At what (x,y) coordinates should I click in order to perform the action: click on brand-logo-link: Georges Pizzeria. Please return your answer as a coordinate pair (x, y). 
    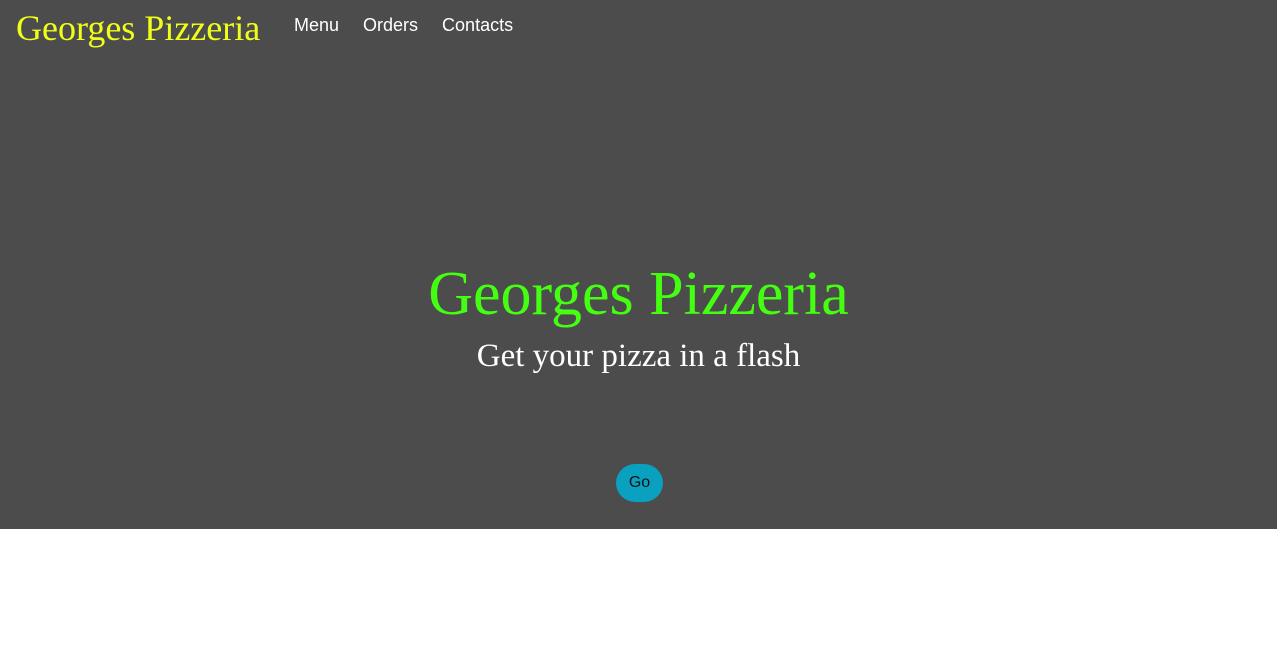
    Looking at the image, I should click on (138, 28).